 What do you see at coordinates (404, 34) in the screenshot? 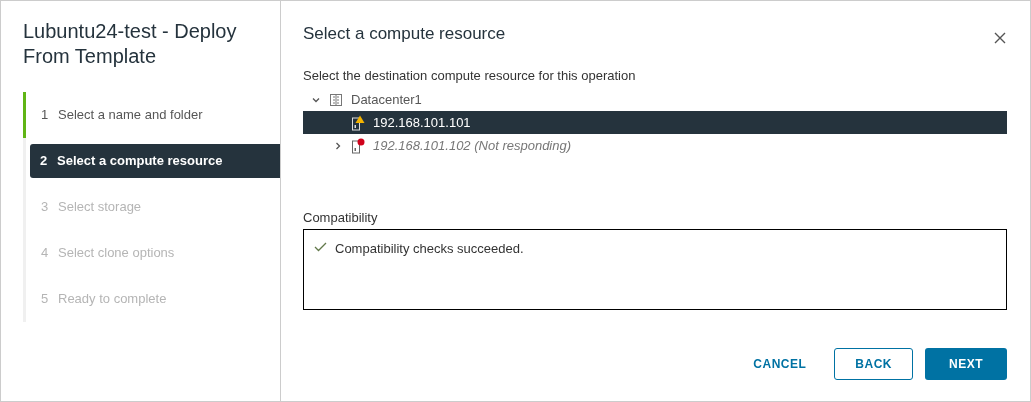
I see `page-title: Select a compute resource` at bounding box center [404, 34].